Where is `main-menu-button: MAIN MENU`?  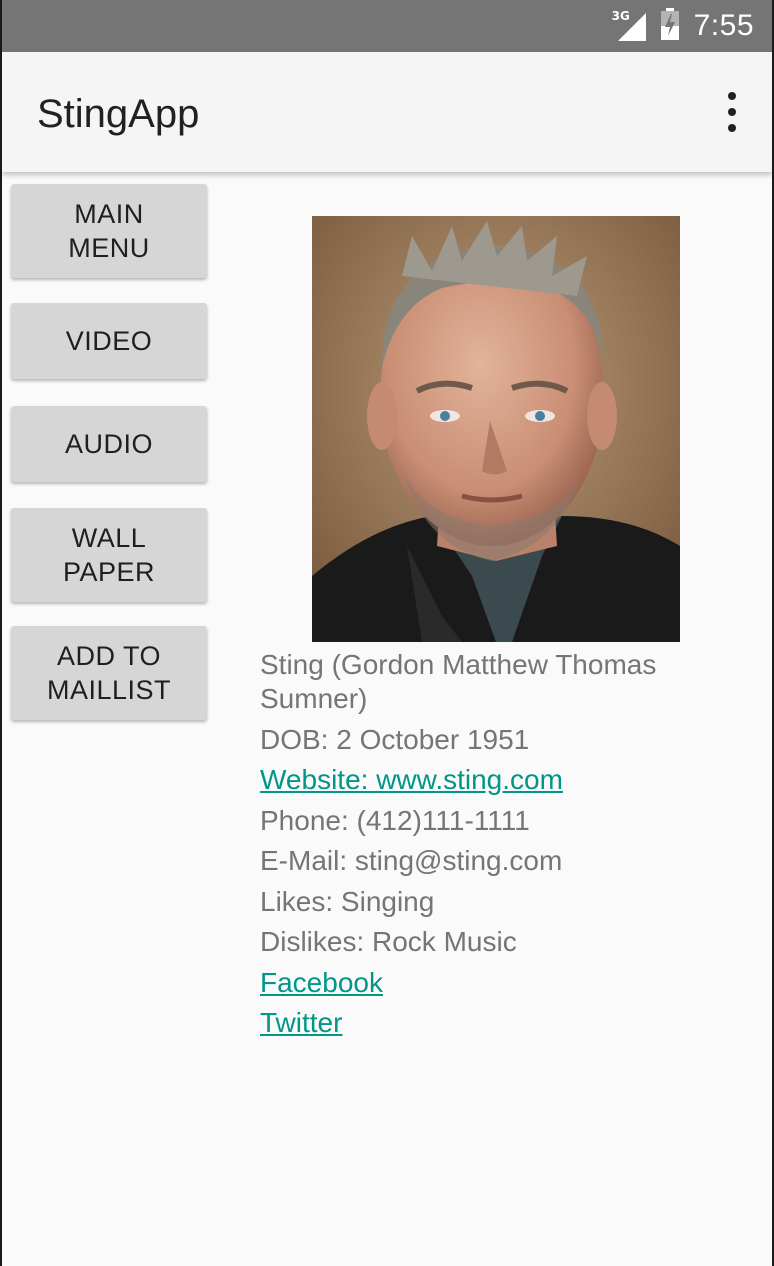
main-menu-button: MAIN MENU is located at coordinates (109, 231).